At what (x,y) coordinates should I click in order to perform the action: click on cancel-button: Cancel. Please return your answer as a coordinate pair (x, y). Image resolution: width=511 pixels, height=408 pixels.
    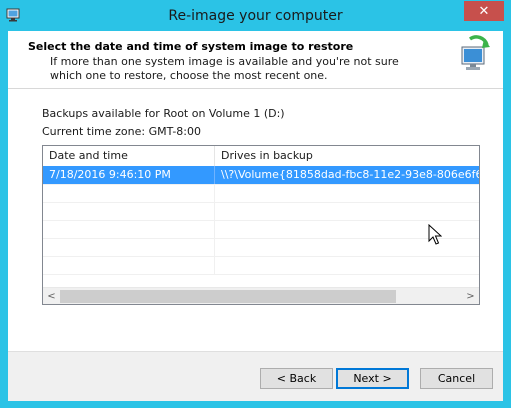
    Looking at the image, I should click on (456, 378).